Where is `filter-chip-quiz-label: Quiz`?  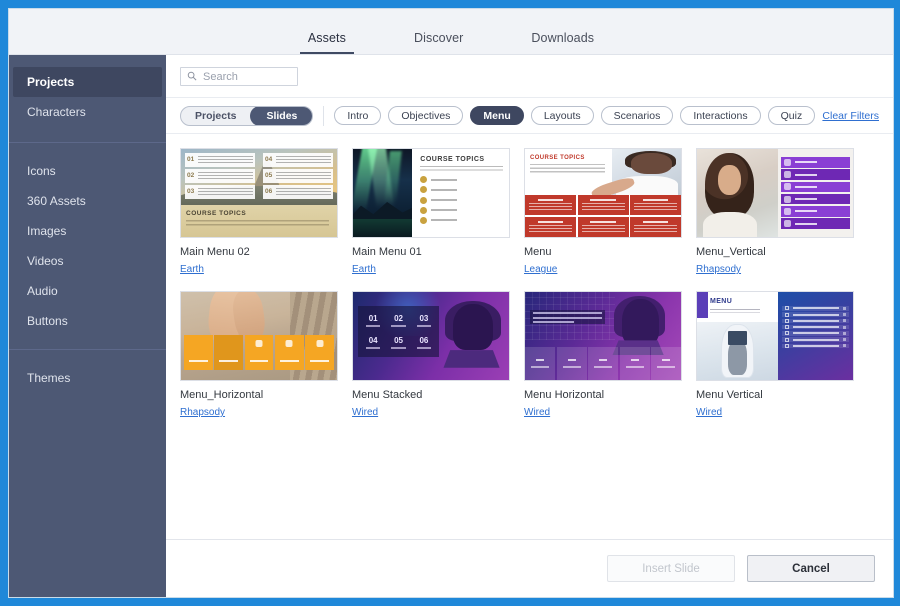
filter-chip-quiz-label: Quiz is located at coordinates (791, 115).